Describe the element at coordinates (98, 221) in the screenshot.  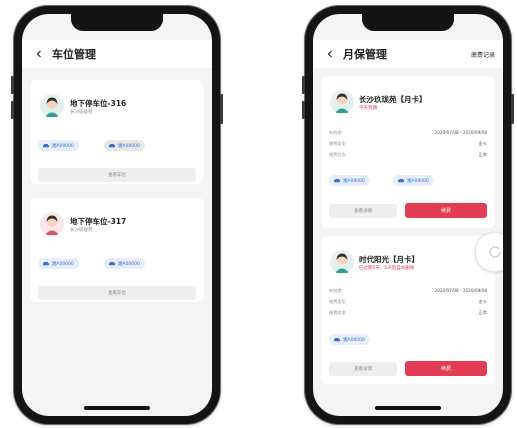
I see `parking-name: 地下停车位-317` at that location.